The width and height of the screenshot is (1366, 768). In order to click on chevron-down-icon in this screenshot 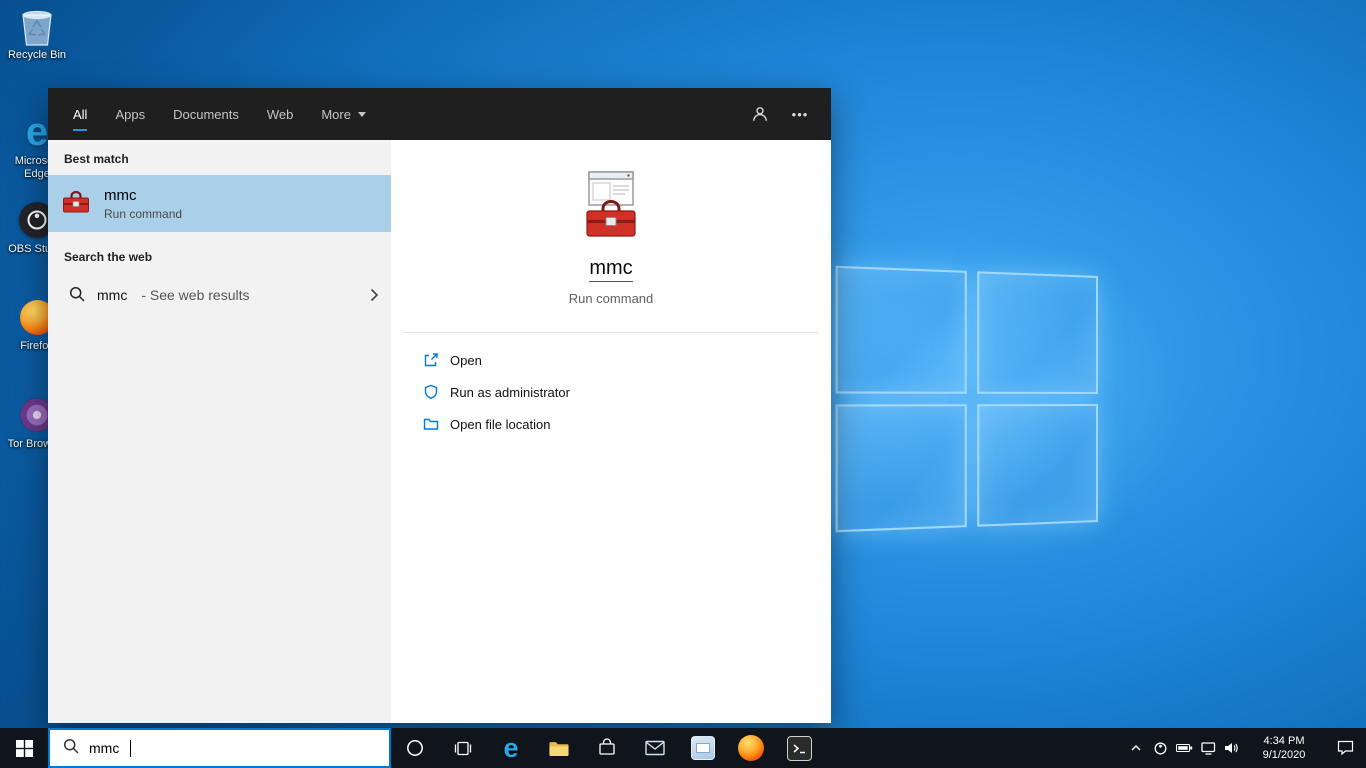, I will do `click(361, 114)`.